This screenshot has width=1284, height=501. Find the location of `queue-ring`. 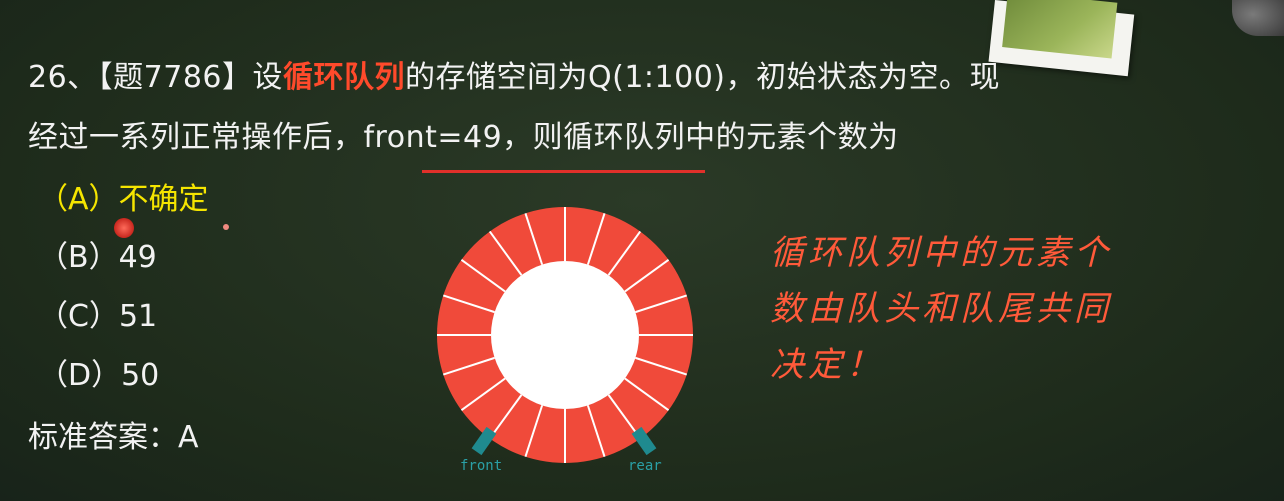

queue-ring is located at coordinates (565, 335).